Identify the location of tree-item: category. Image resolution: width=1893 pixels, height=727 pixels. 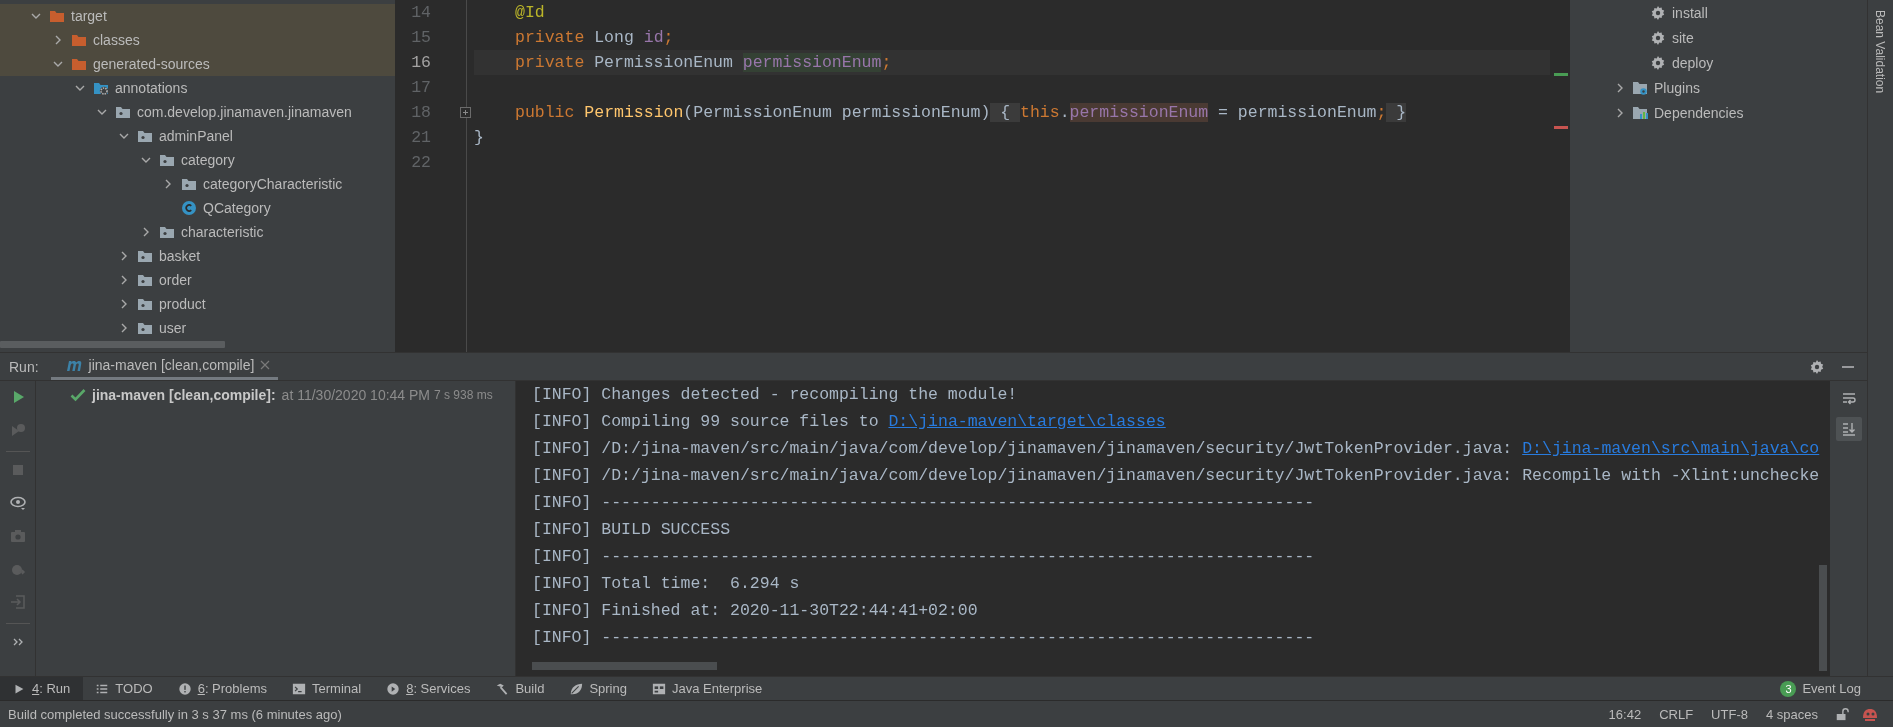
(197, 160).